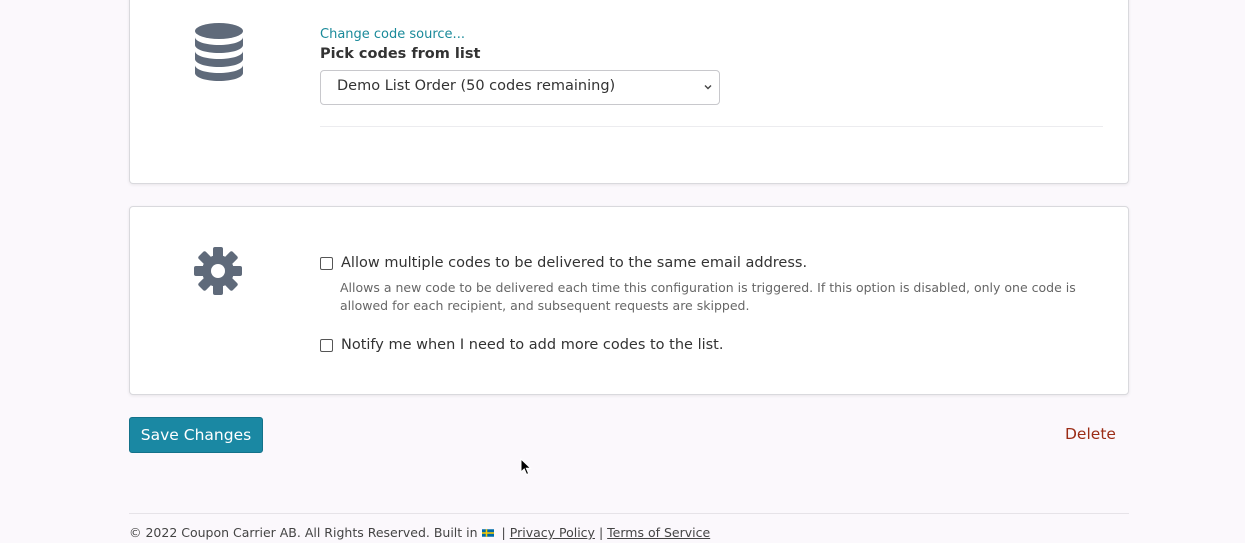 This screenshot has height=543, width=1245. Describe the element at coordinates (196, 435) in the screenshot. I see `save-changes-button: Save Changes` at that location.